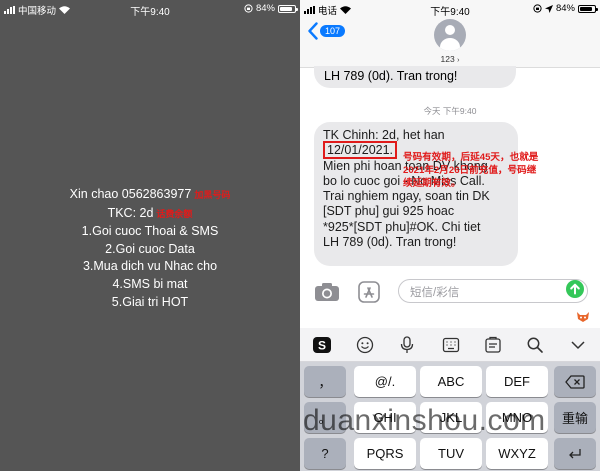 The width and height of the screenshot is (600, 471). I want to click on message-composer: 短信/彩信, so click(450, 291).